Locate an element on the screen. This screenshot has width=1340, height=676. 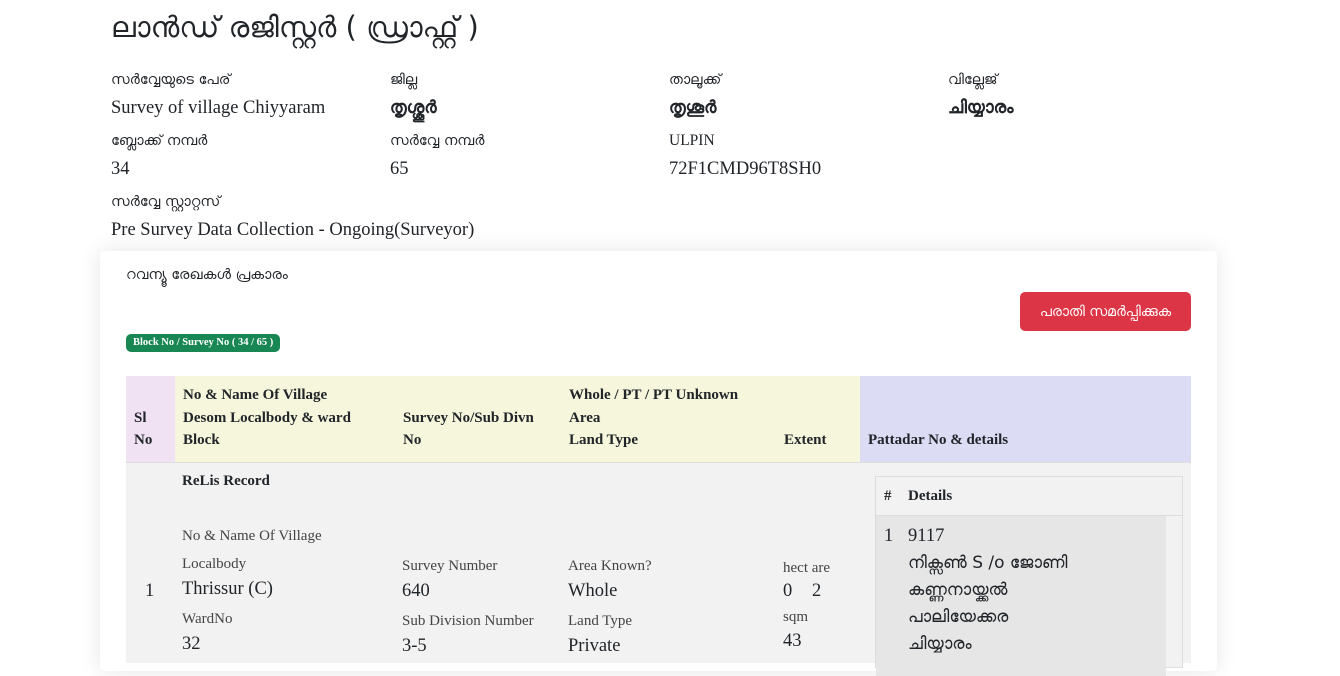
detail-index: 1 is located at coordinates (889, 535).